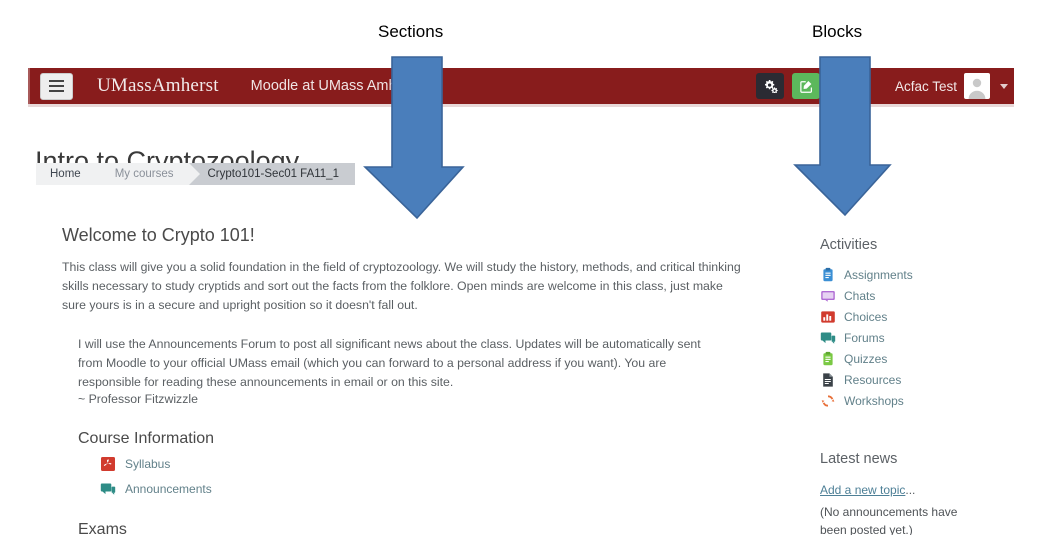 The image size is (1054, 535). I want to click on activity-item-label: Chats, so click(860, 296).